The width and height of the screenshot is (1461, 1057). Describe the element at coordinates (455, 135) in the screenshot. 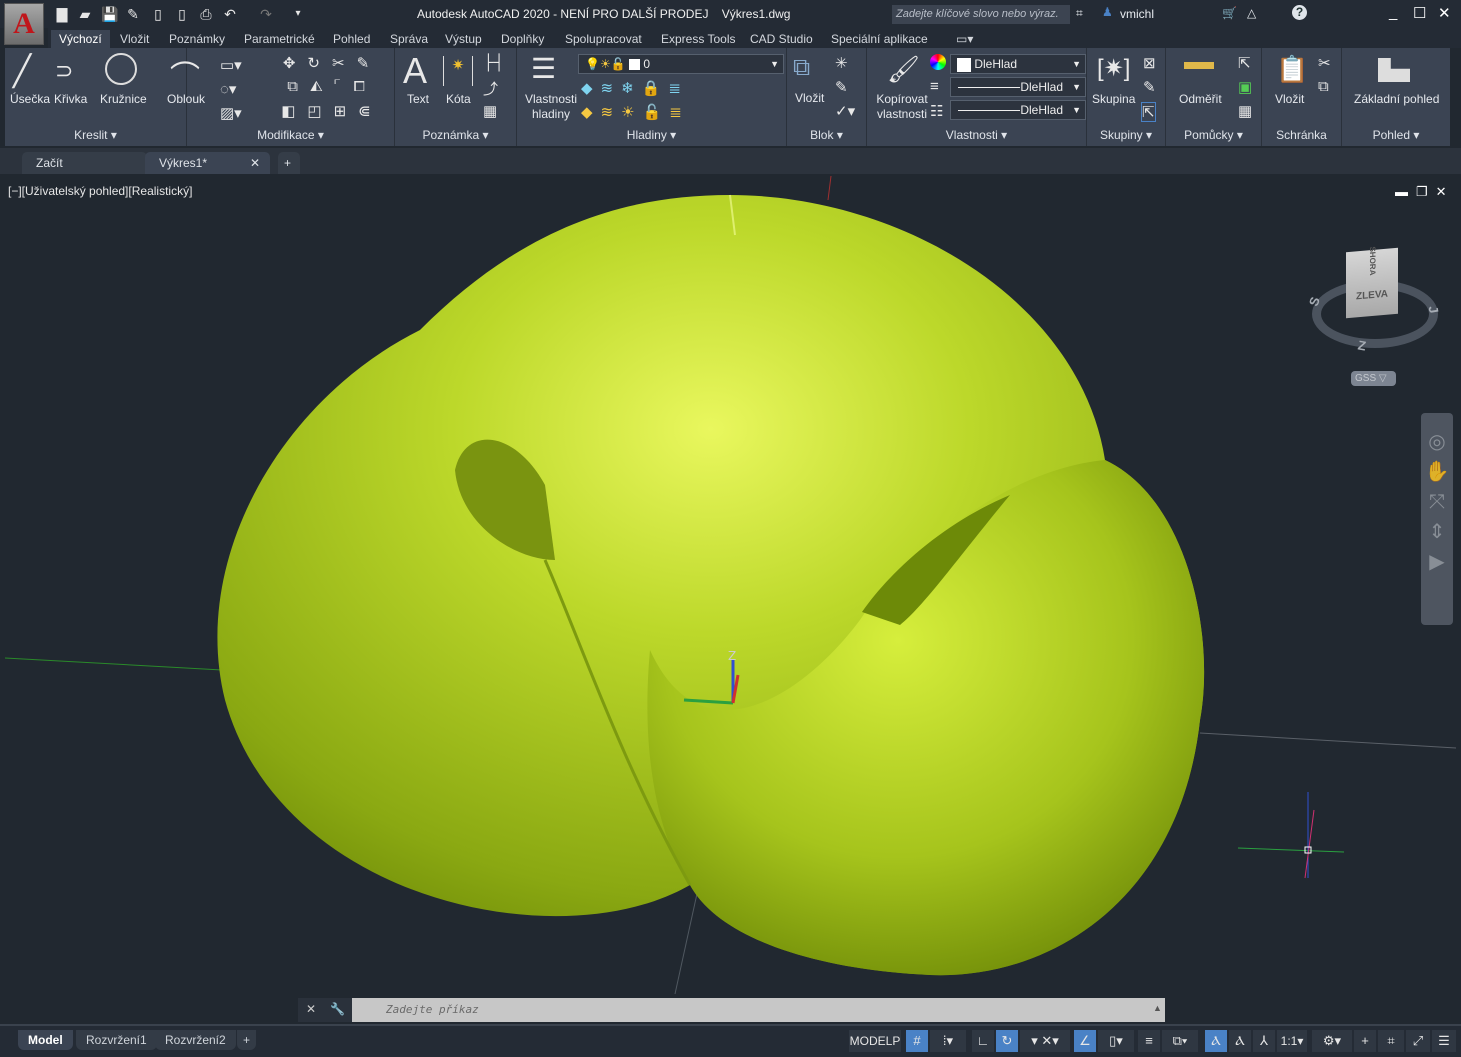

I see `panel-title: Poznámka ▾` at that location.